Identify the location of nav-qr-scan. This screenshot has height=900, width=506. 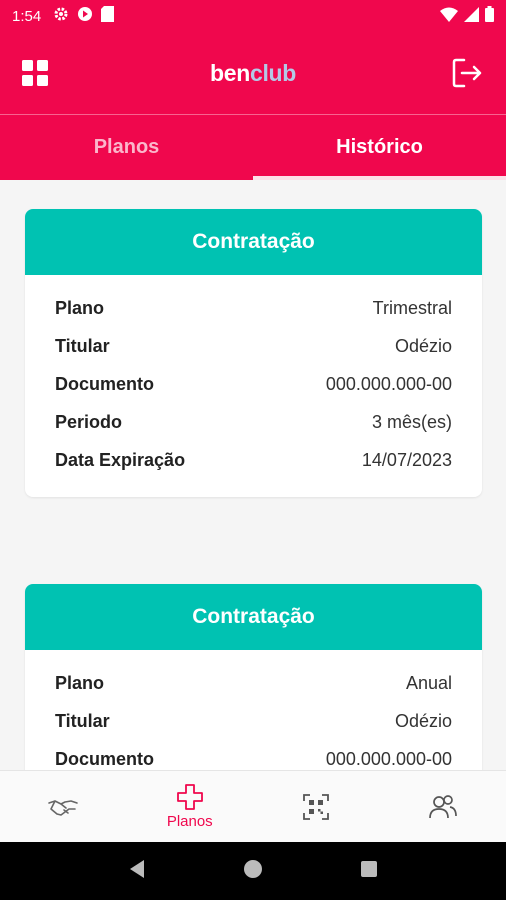
(316, 806).